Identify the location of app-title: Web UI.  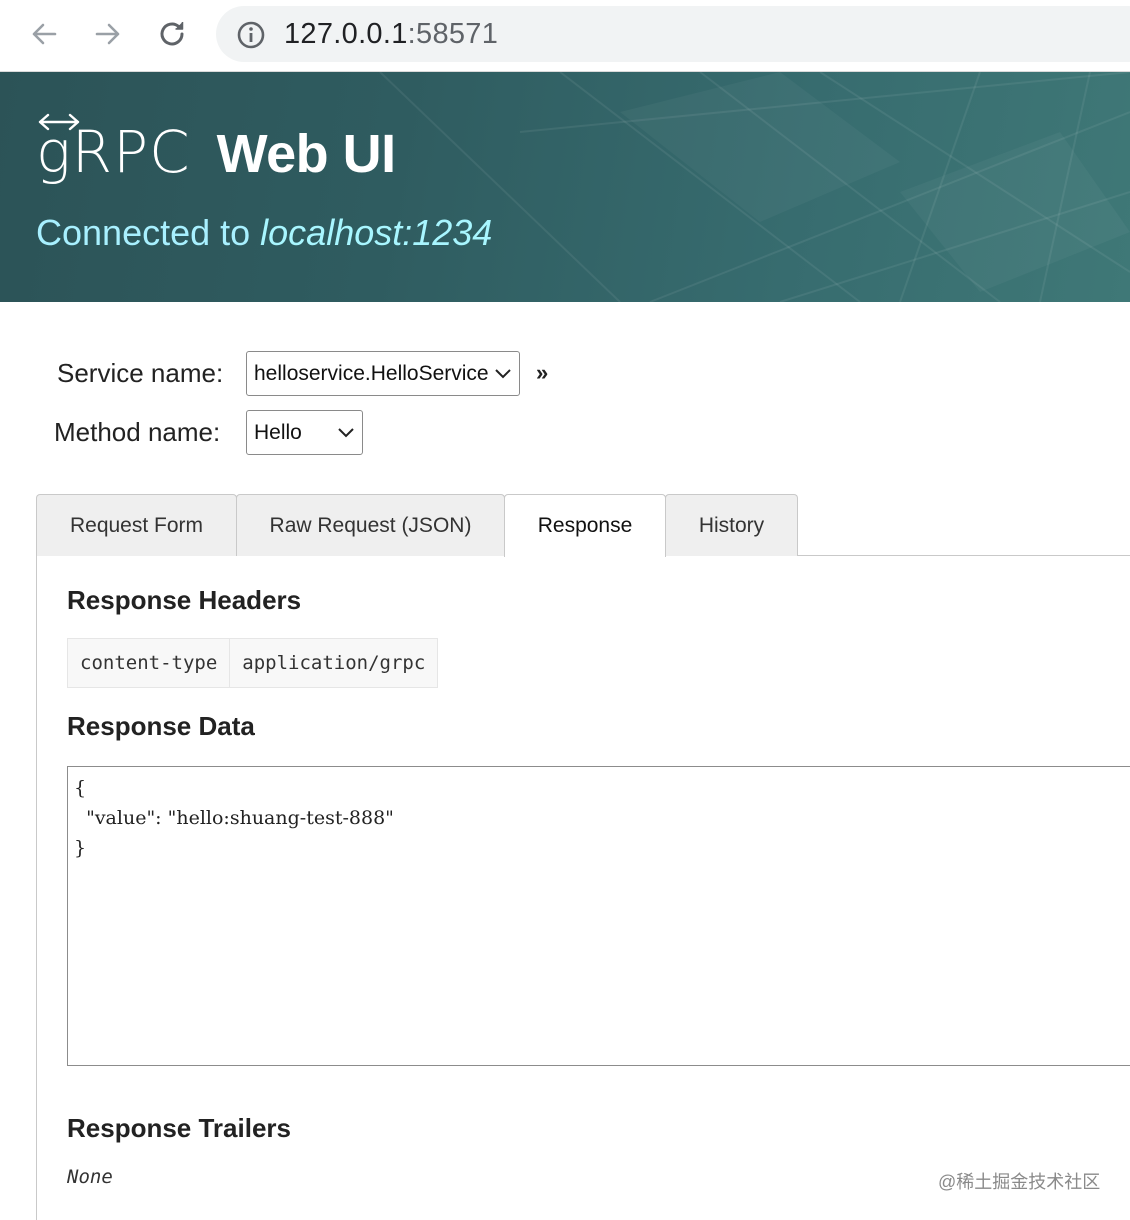
(306, 154).